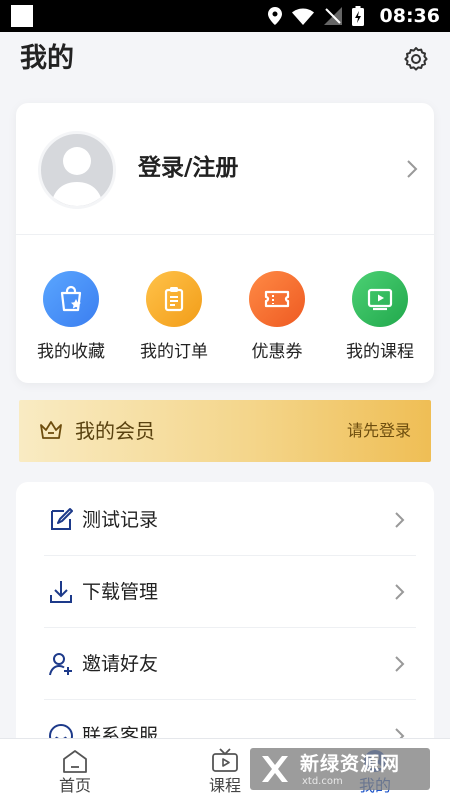 This screenshot has width=450, height=800. What do you see at coordinates (174, 299) in the screenshot?
I see `orders-clipboard-icon` at bounding box center [174, 299].